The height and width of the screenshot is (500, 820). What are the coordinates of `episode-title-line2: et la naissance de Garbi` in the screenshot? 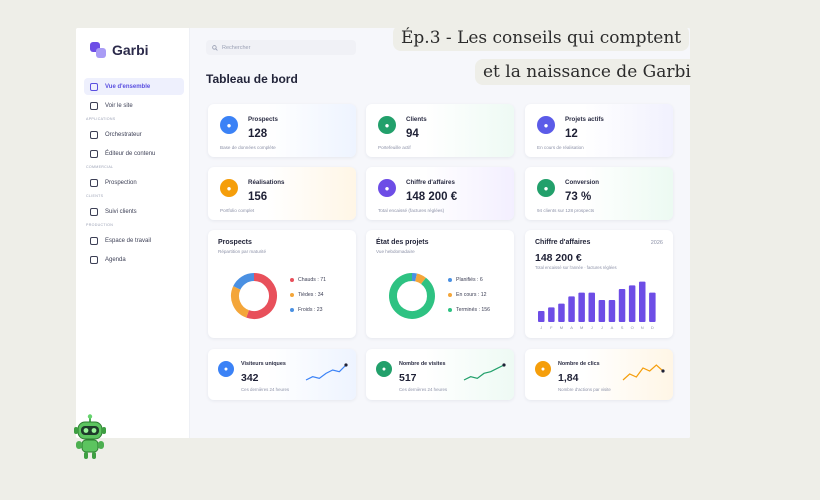 It's located at (587, 72).